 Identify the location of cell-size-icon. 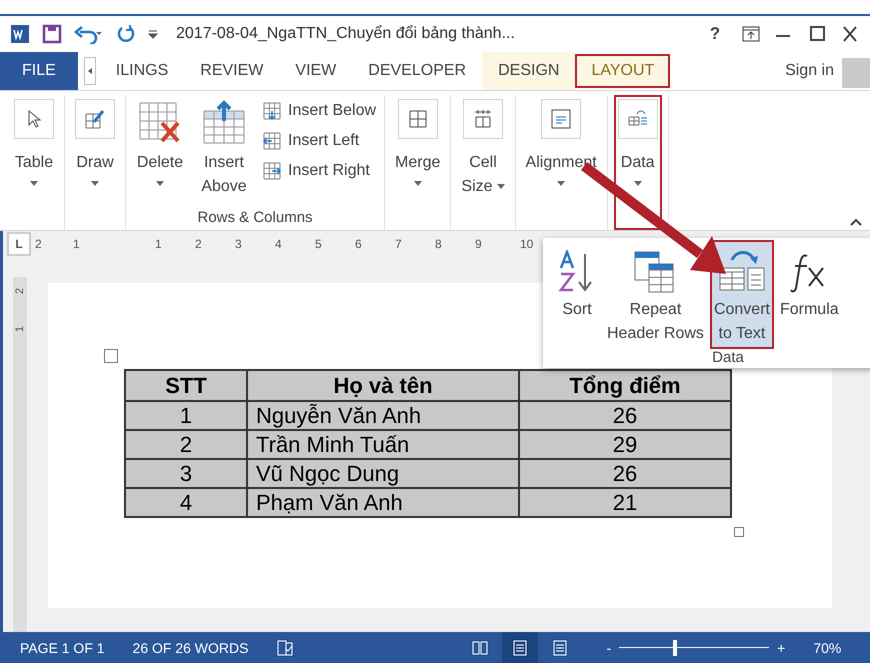
(482, 119).